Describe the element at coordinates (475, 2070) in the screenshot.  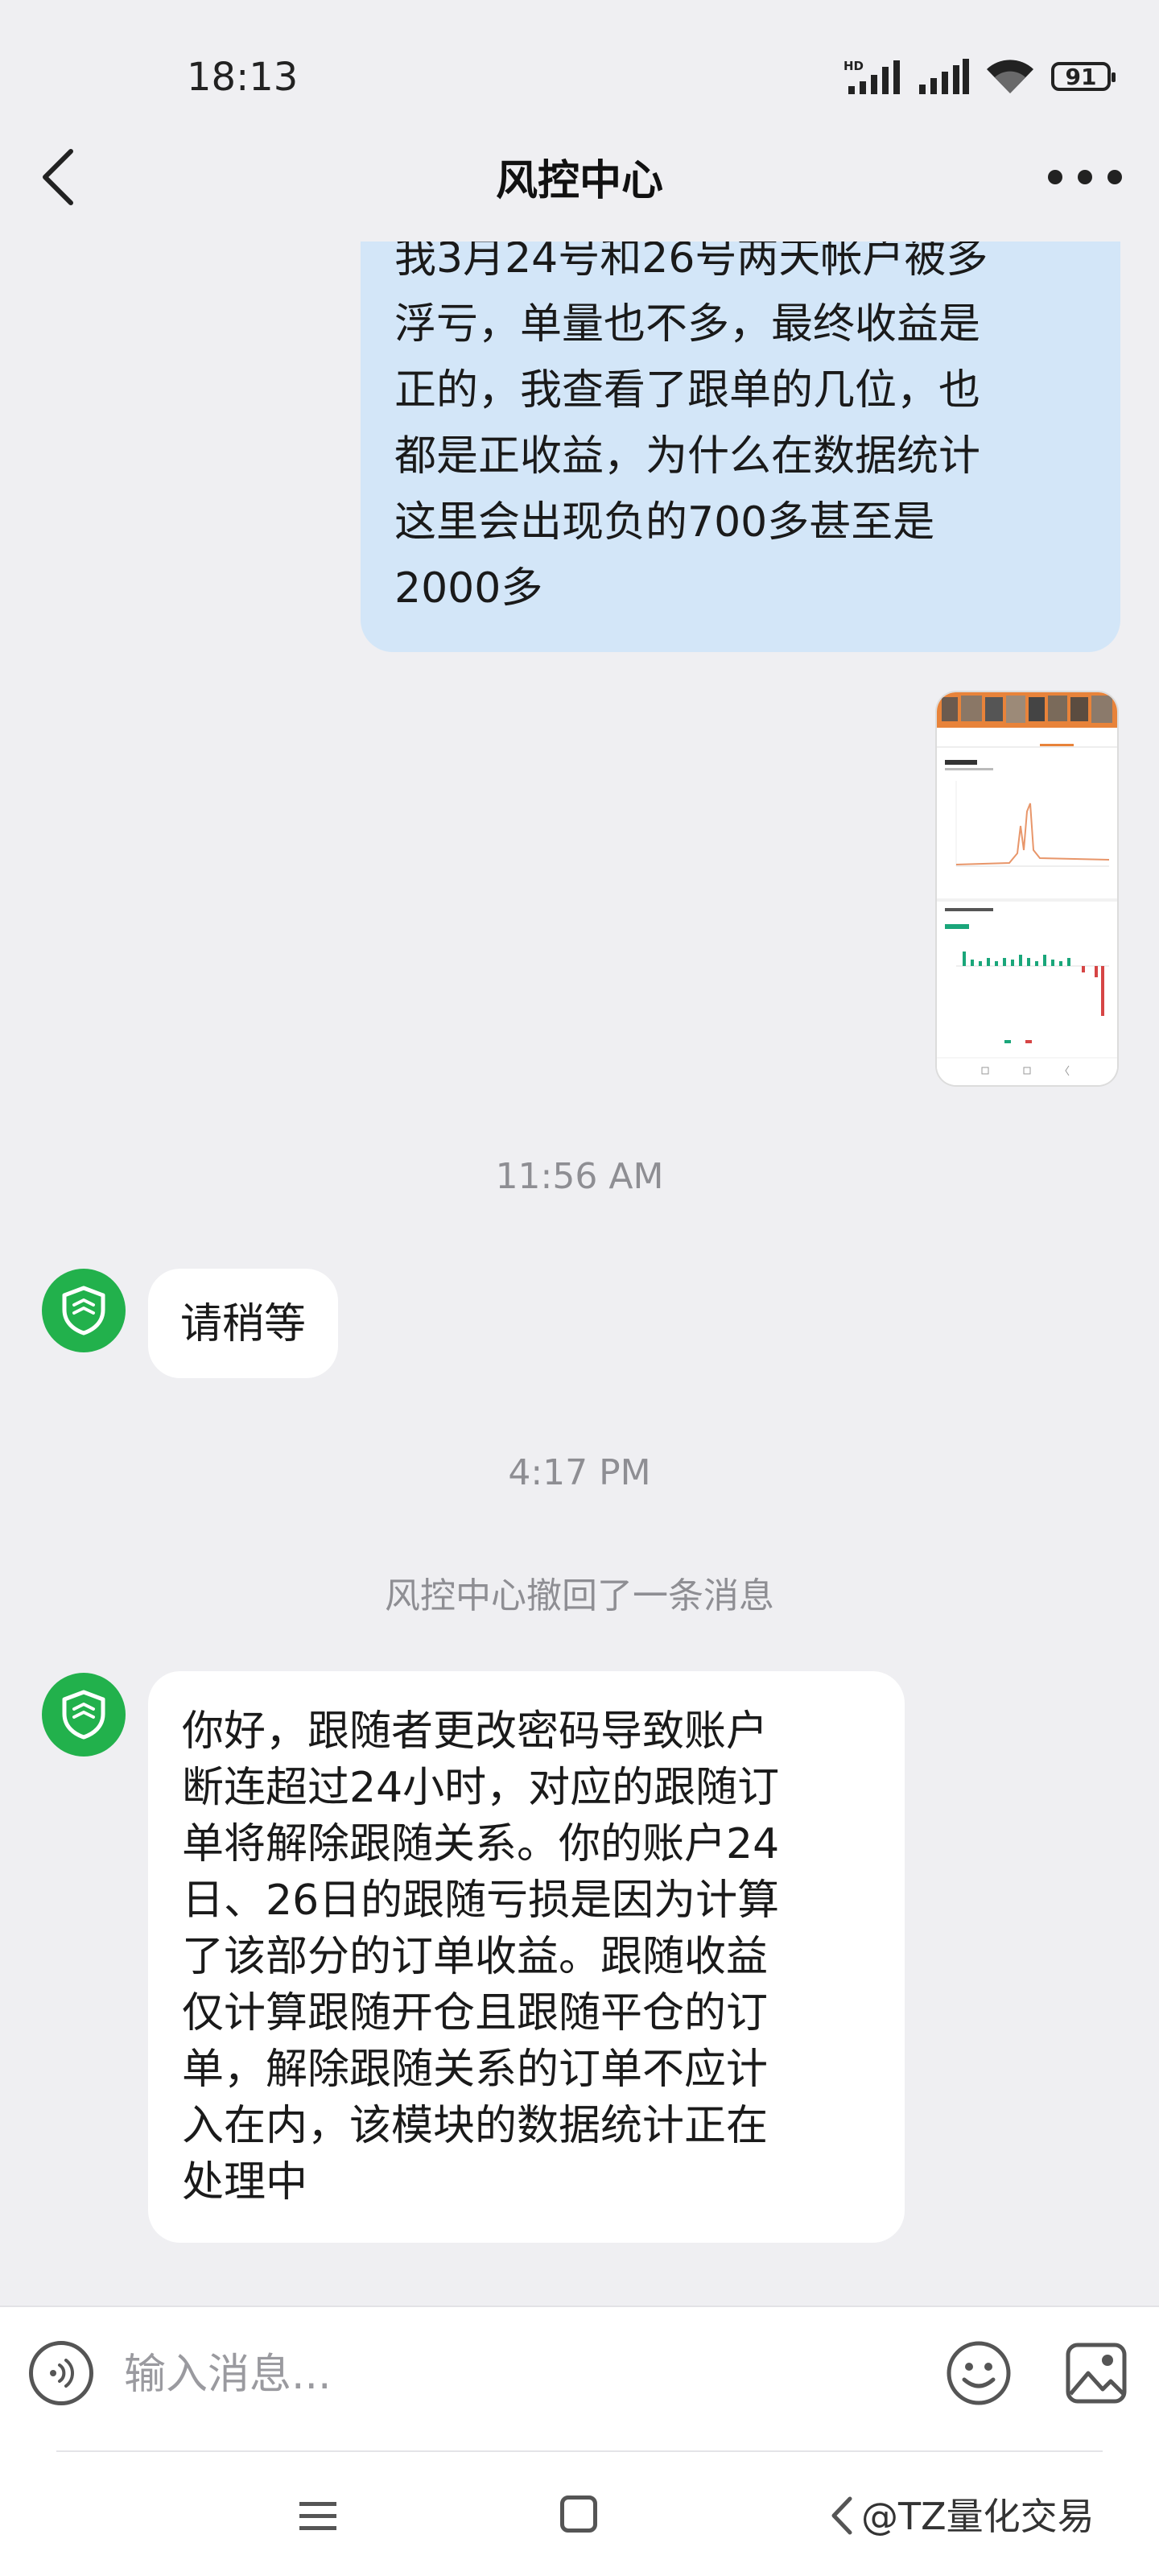
I see `message-line: 单，解除跟随关系的订单不应计` at that location.